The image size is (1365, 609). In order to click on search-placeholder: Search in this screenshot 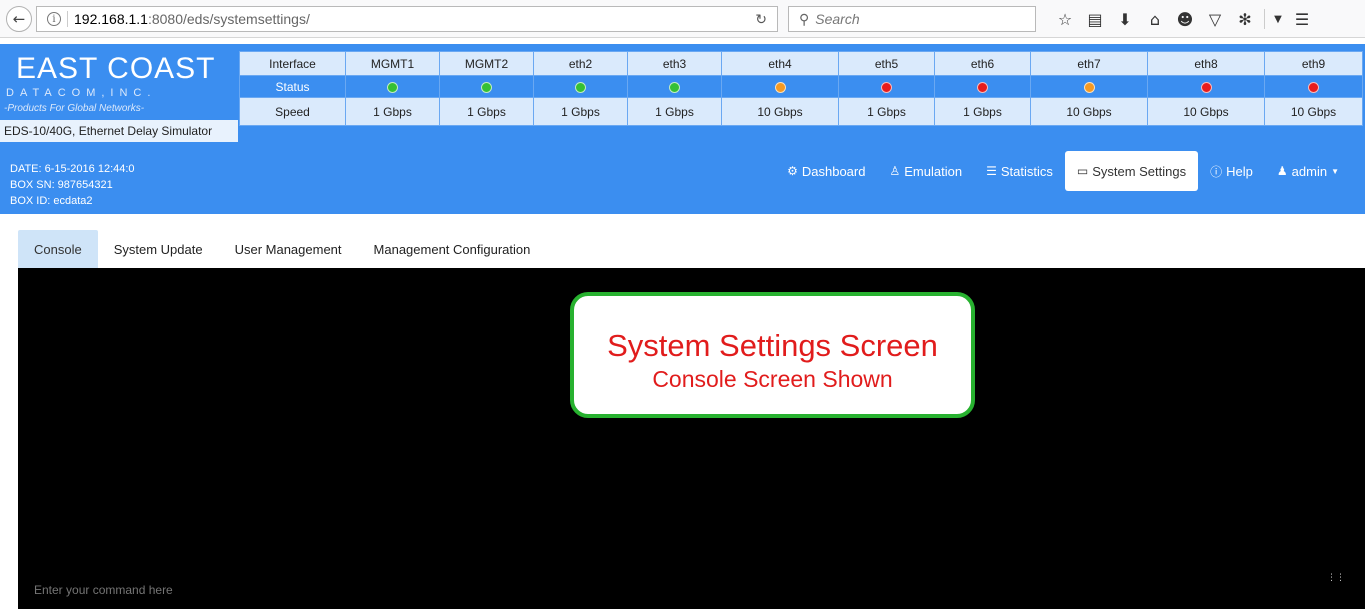, I will do `click(837, 19)`.